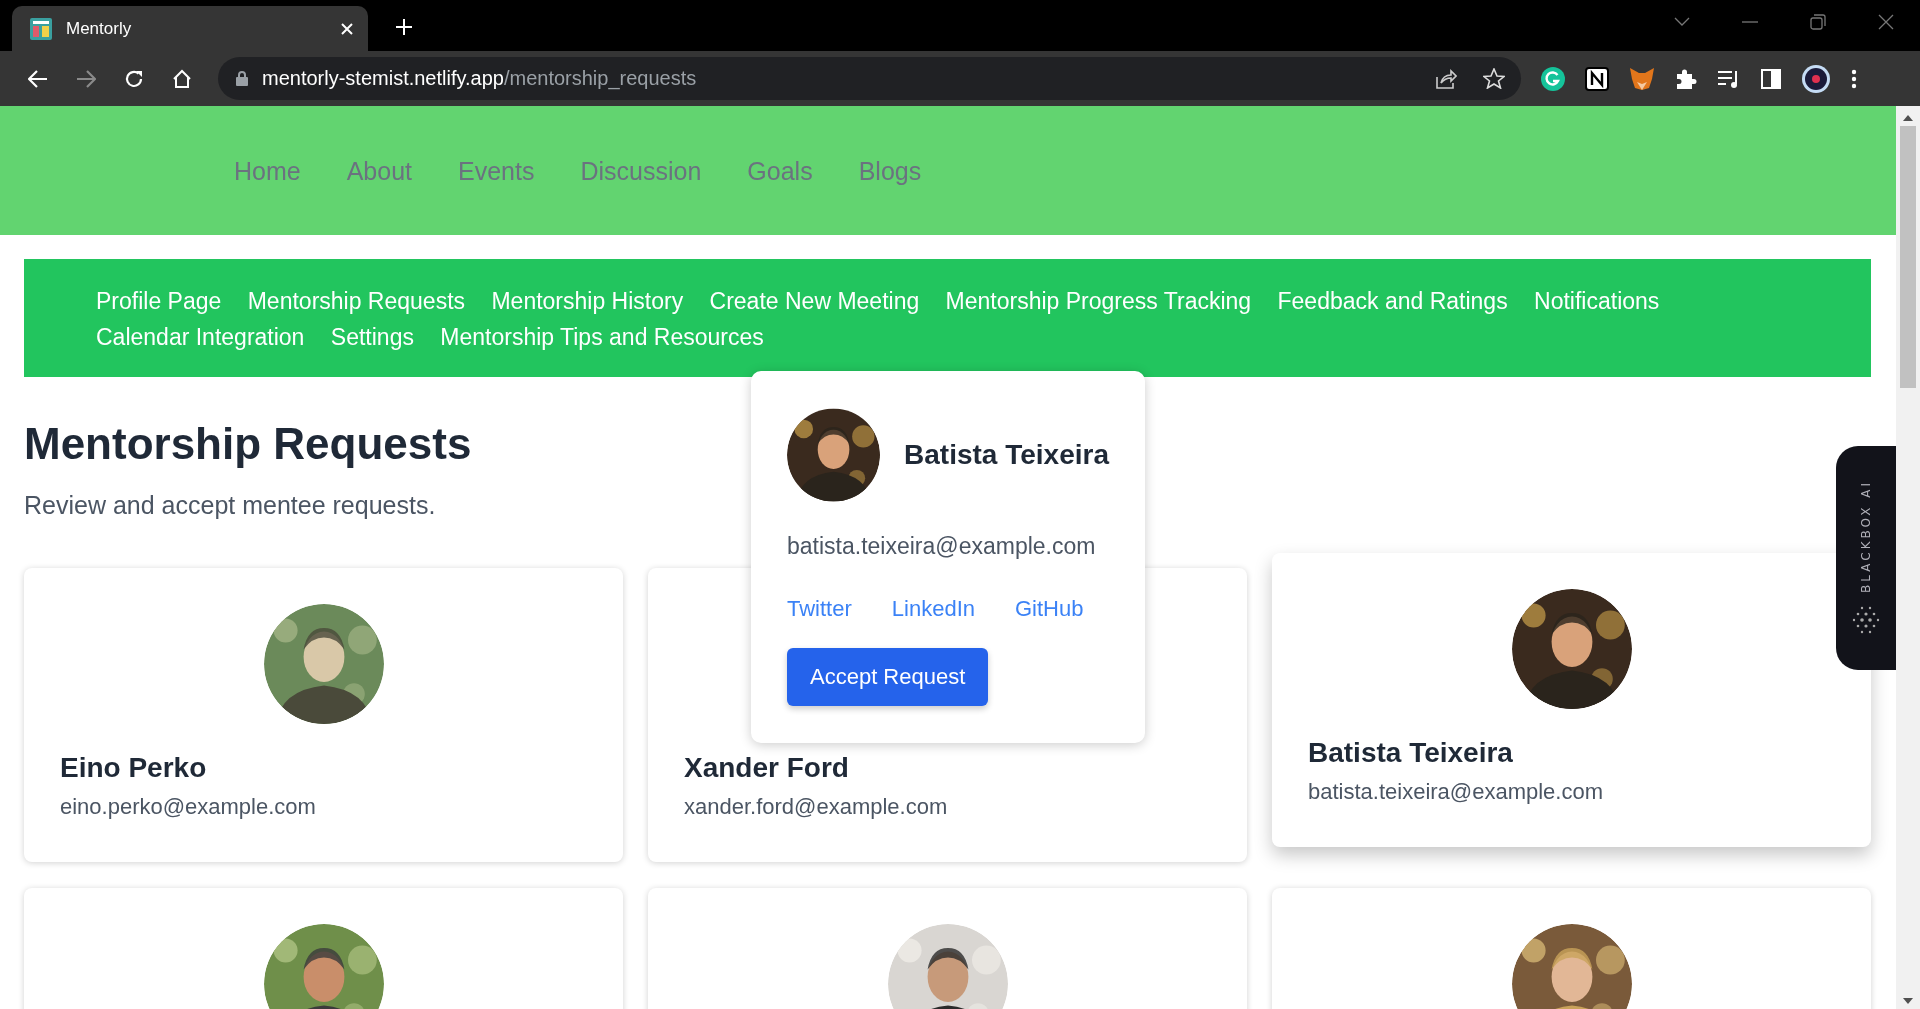 The width and height of the screenshot is (1920, 1009). Describe the element at coordinates (159, 301) in the screenshot. I see `nav-link: Profile Page` at that location.